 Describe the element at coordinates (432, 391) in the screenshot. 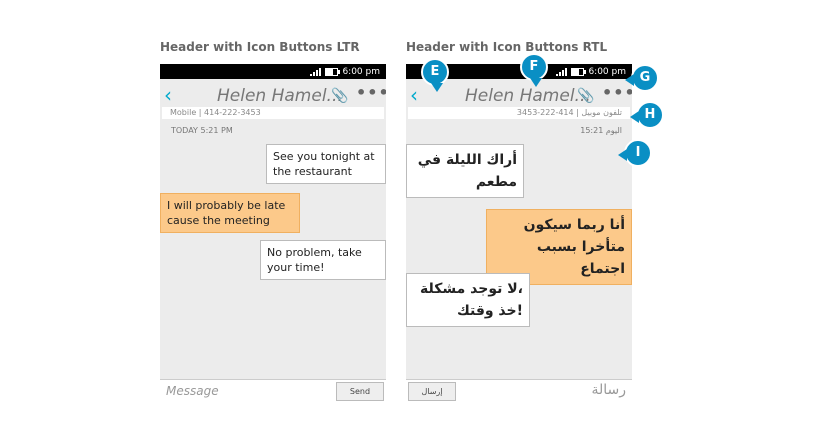

I see `send-button: إرسال` at that location.